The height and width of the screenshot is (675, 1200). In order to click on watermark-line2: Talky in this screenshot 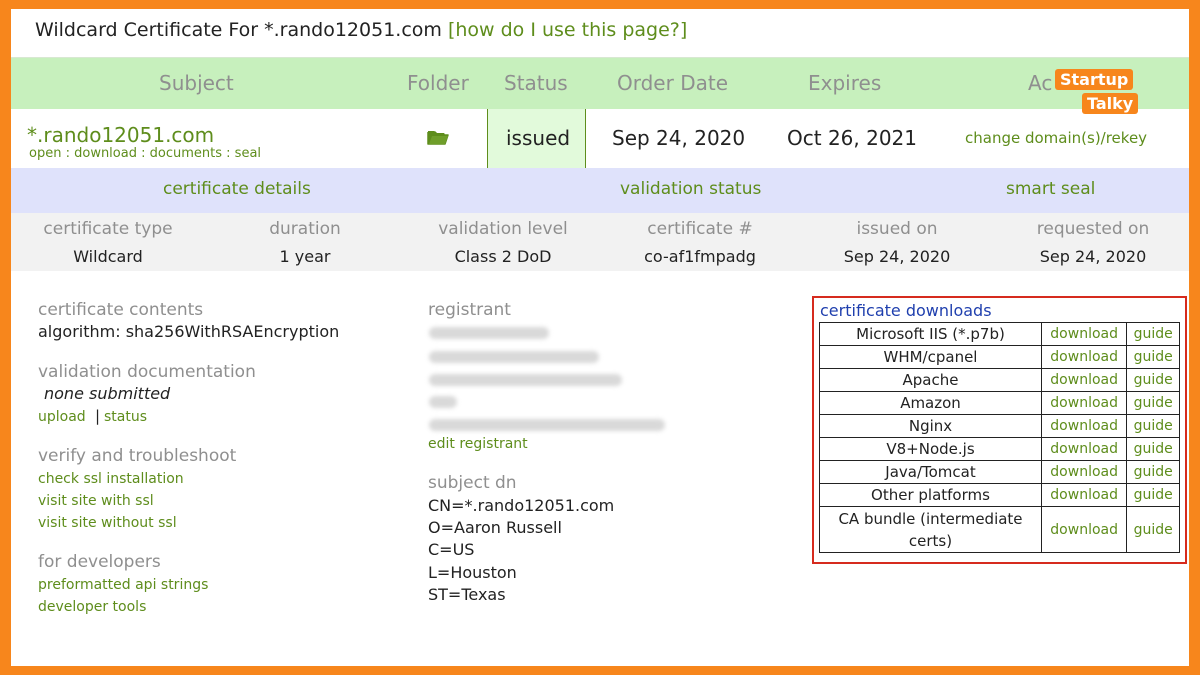, I will do `click(1110, 103)`.